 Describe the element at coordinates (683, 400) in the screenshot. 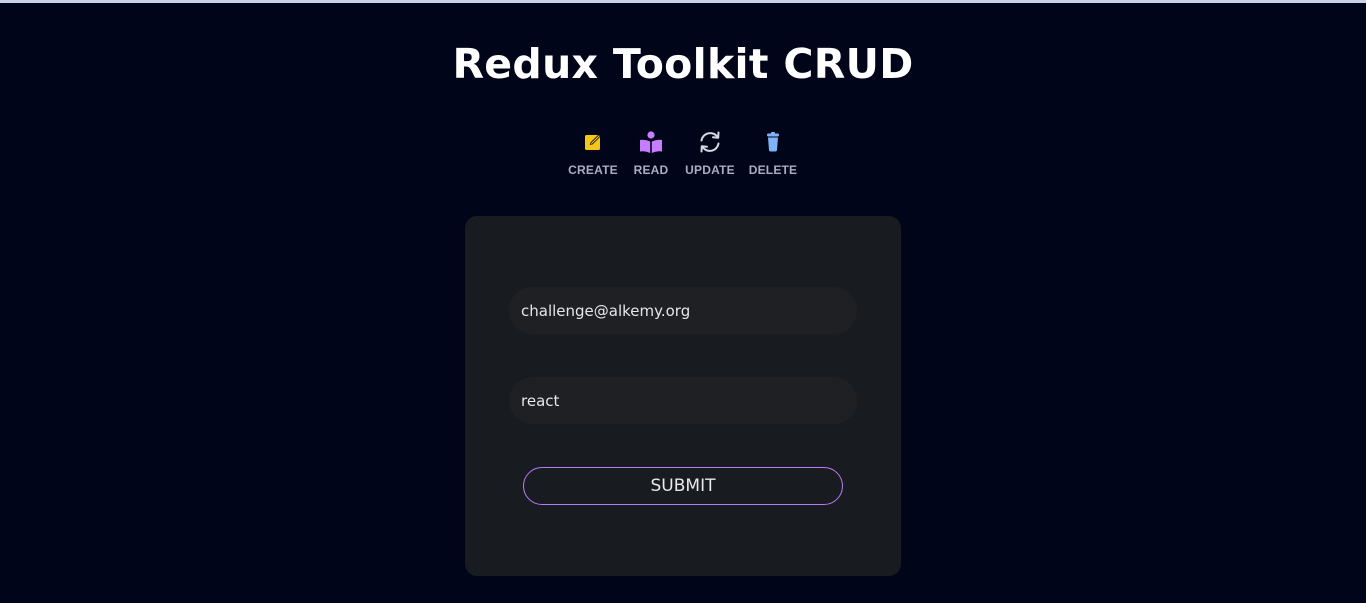

I see `password-field` at that location.